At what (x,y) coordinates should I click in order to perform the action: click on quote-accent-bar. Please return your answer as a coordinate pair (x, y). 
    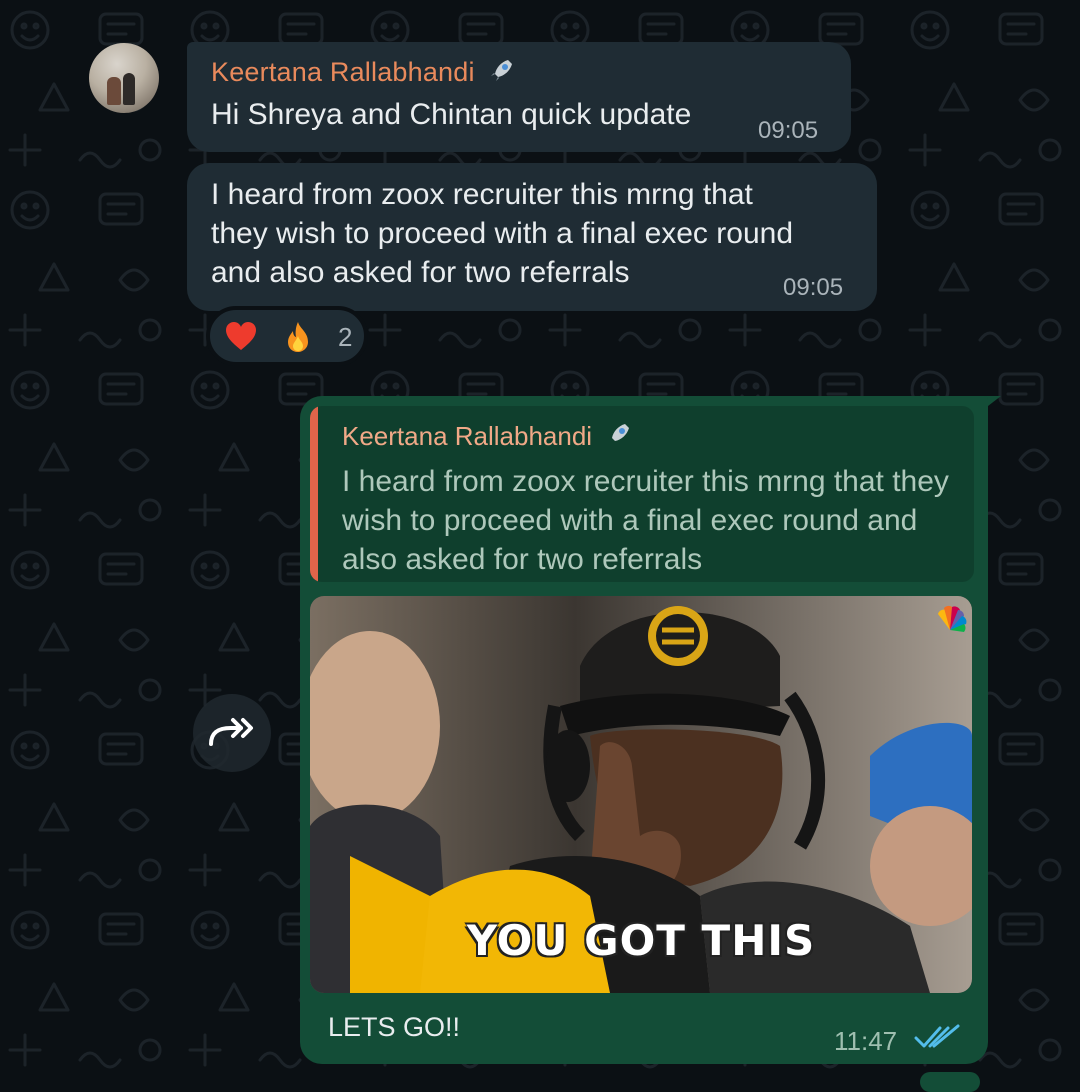
    Looking at the image, I should click on (314, 494).